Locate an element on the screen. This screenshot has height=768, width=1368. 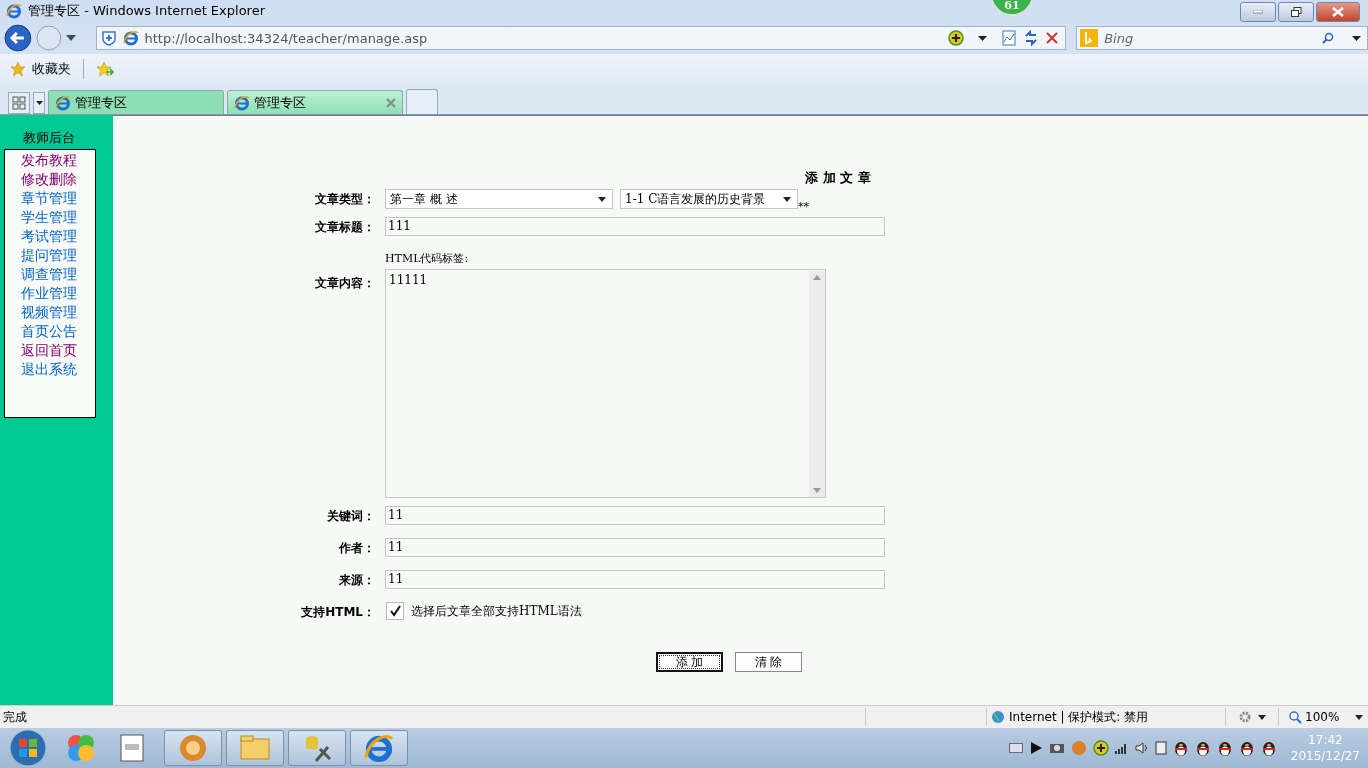
content-textarea: 11111 is located at coordinates (605, 383).